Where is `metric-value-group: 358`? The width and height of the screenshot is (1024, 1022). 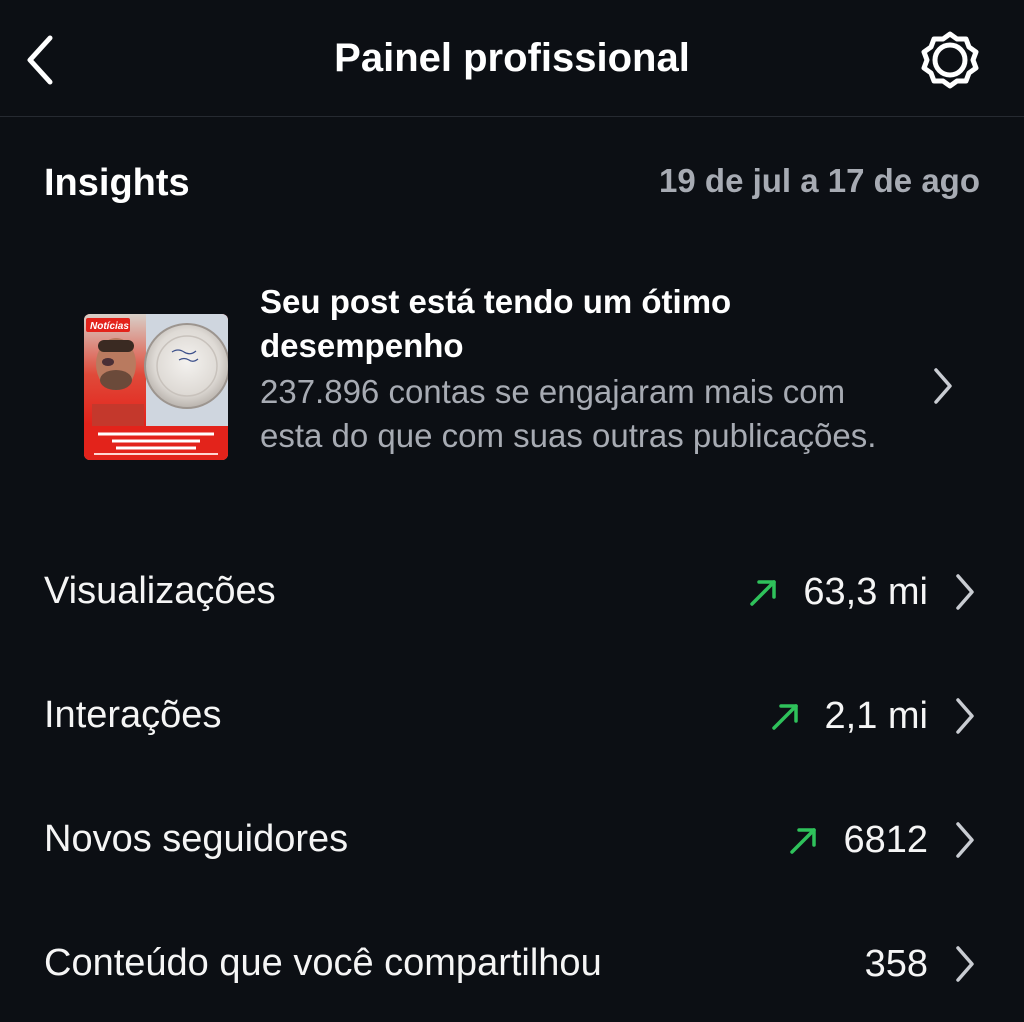 metric-value-group: 358 is located at coordinates (921, 964).